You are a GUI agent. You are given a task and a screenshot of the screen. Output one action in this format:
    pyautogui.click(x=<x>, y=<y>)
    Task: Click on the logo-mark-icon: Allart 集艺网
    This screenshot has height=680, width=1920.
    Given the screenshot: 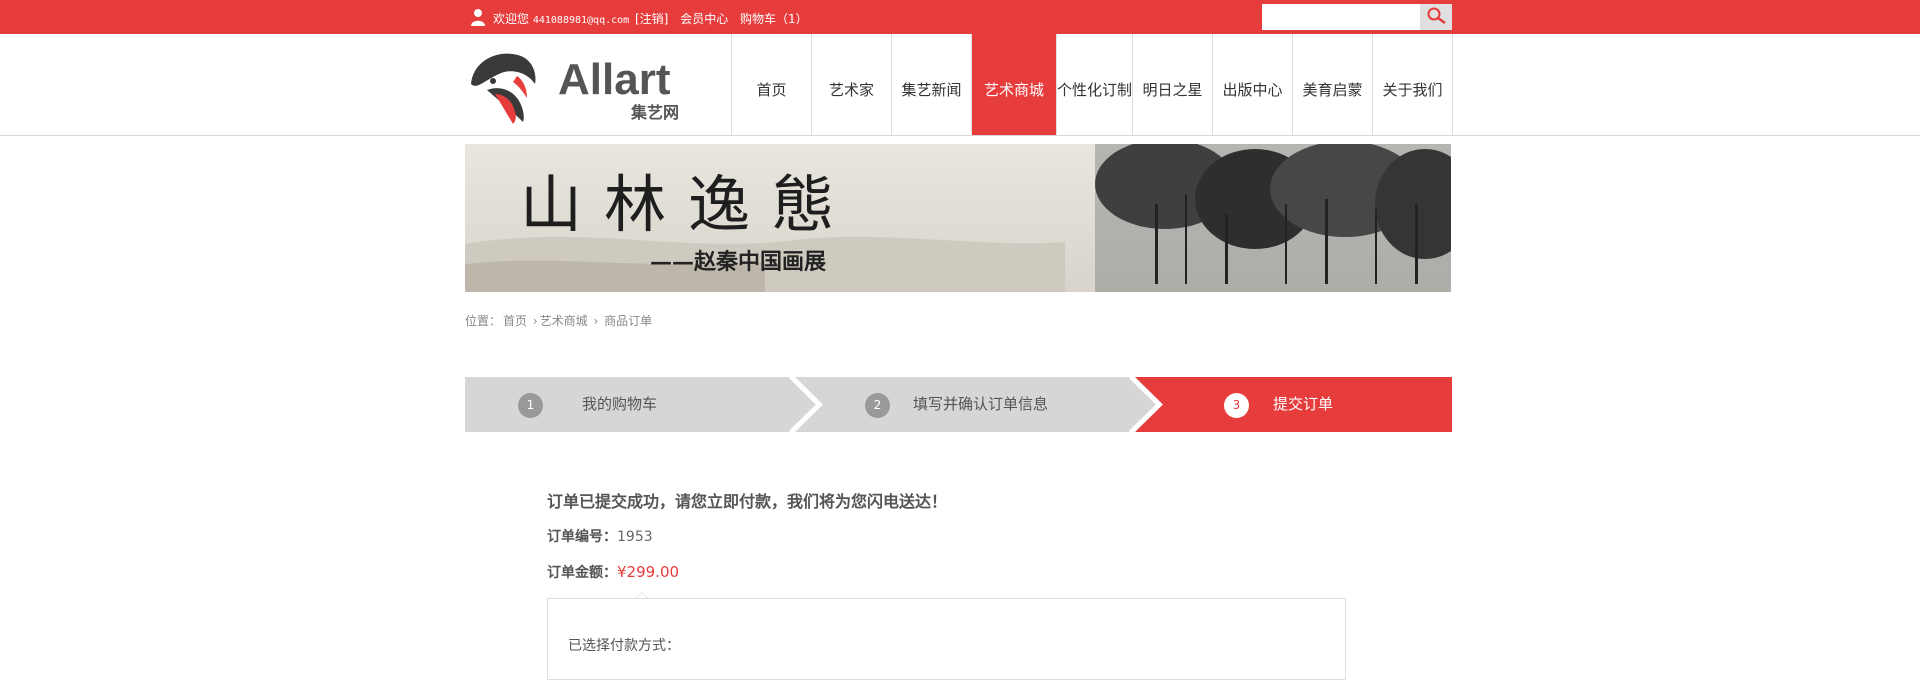 What is the action you would take?
    pyautogui.click(x=574, y=87)
    